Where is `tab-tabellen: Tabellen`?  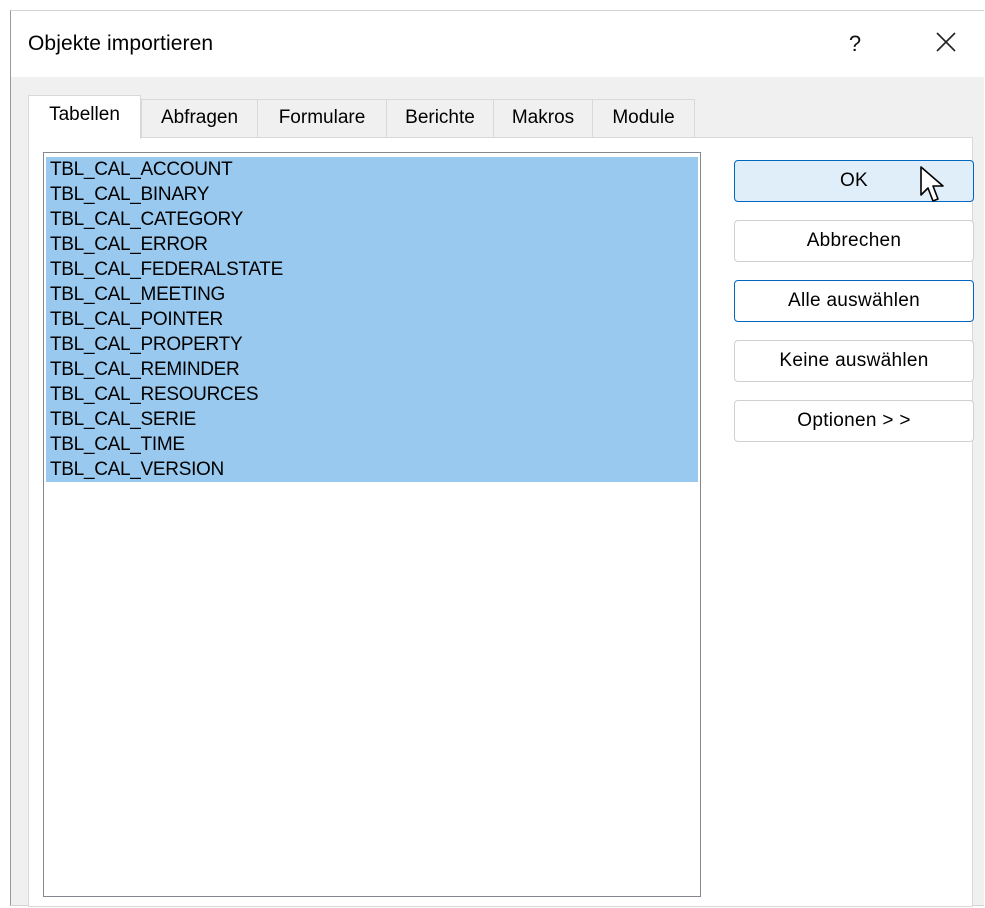
tab-tabellen: Tabellen is located at coordinates (84, 117).